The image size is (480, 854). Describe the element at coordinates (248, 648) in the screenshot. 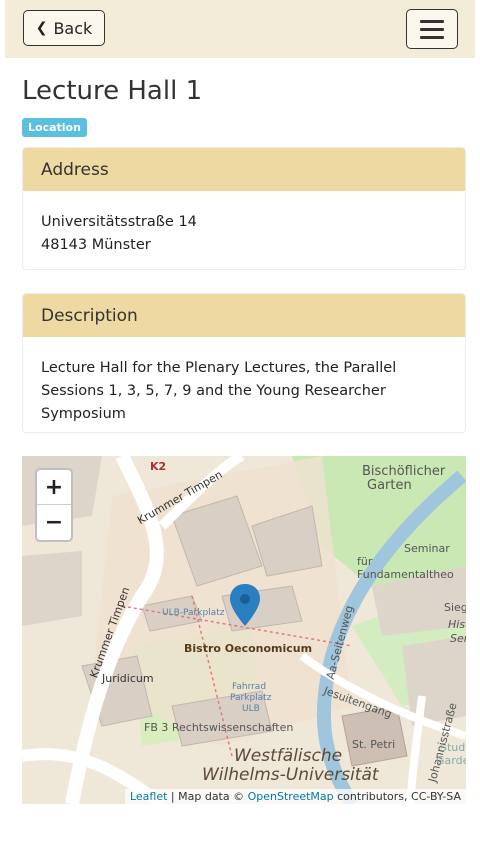

I see `map-label: Bistro Oeconomicum` at that location.